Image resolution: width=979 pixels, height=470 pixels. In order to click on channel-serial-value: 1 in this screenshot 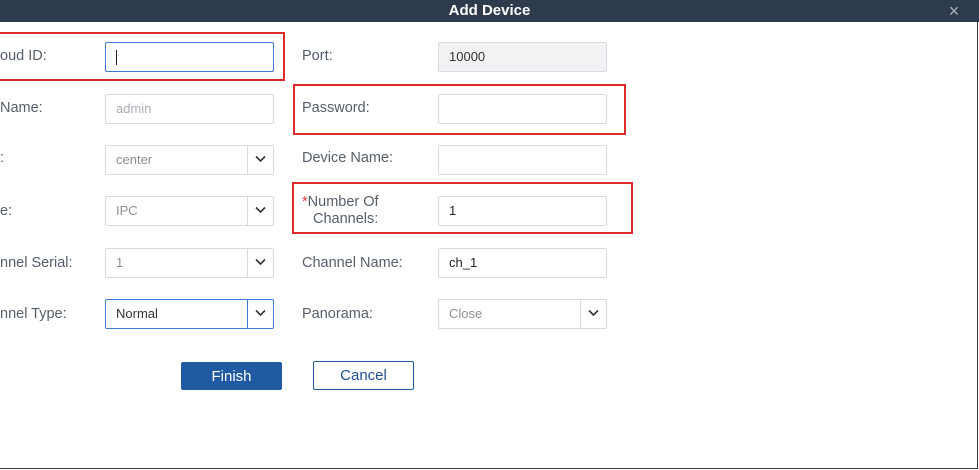, I will do `click(120, 262)`.